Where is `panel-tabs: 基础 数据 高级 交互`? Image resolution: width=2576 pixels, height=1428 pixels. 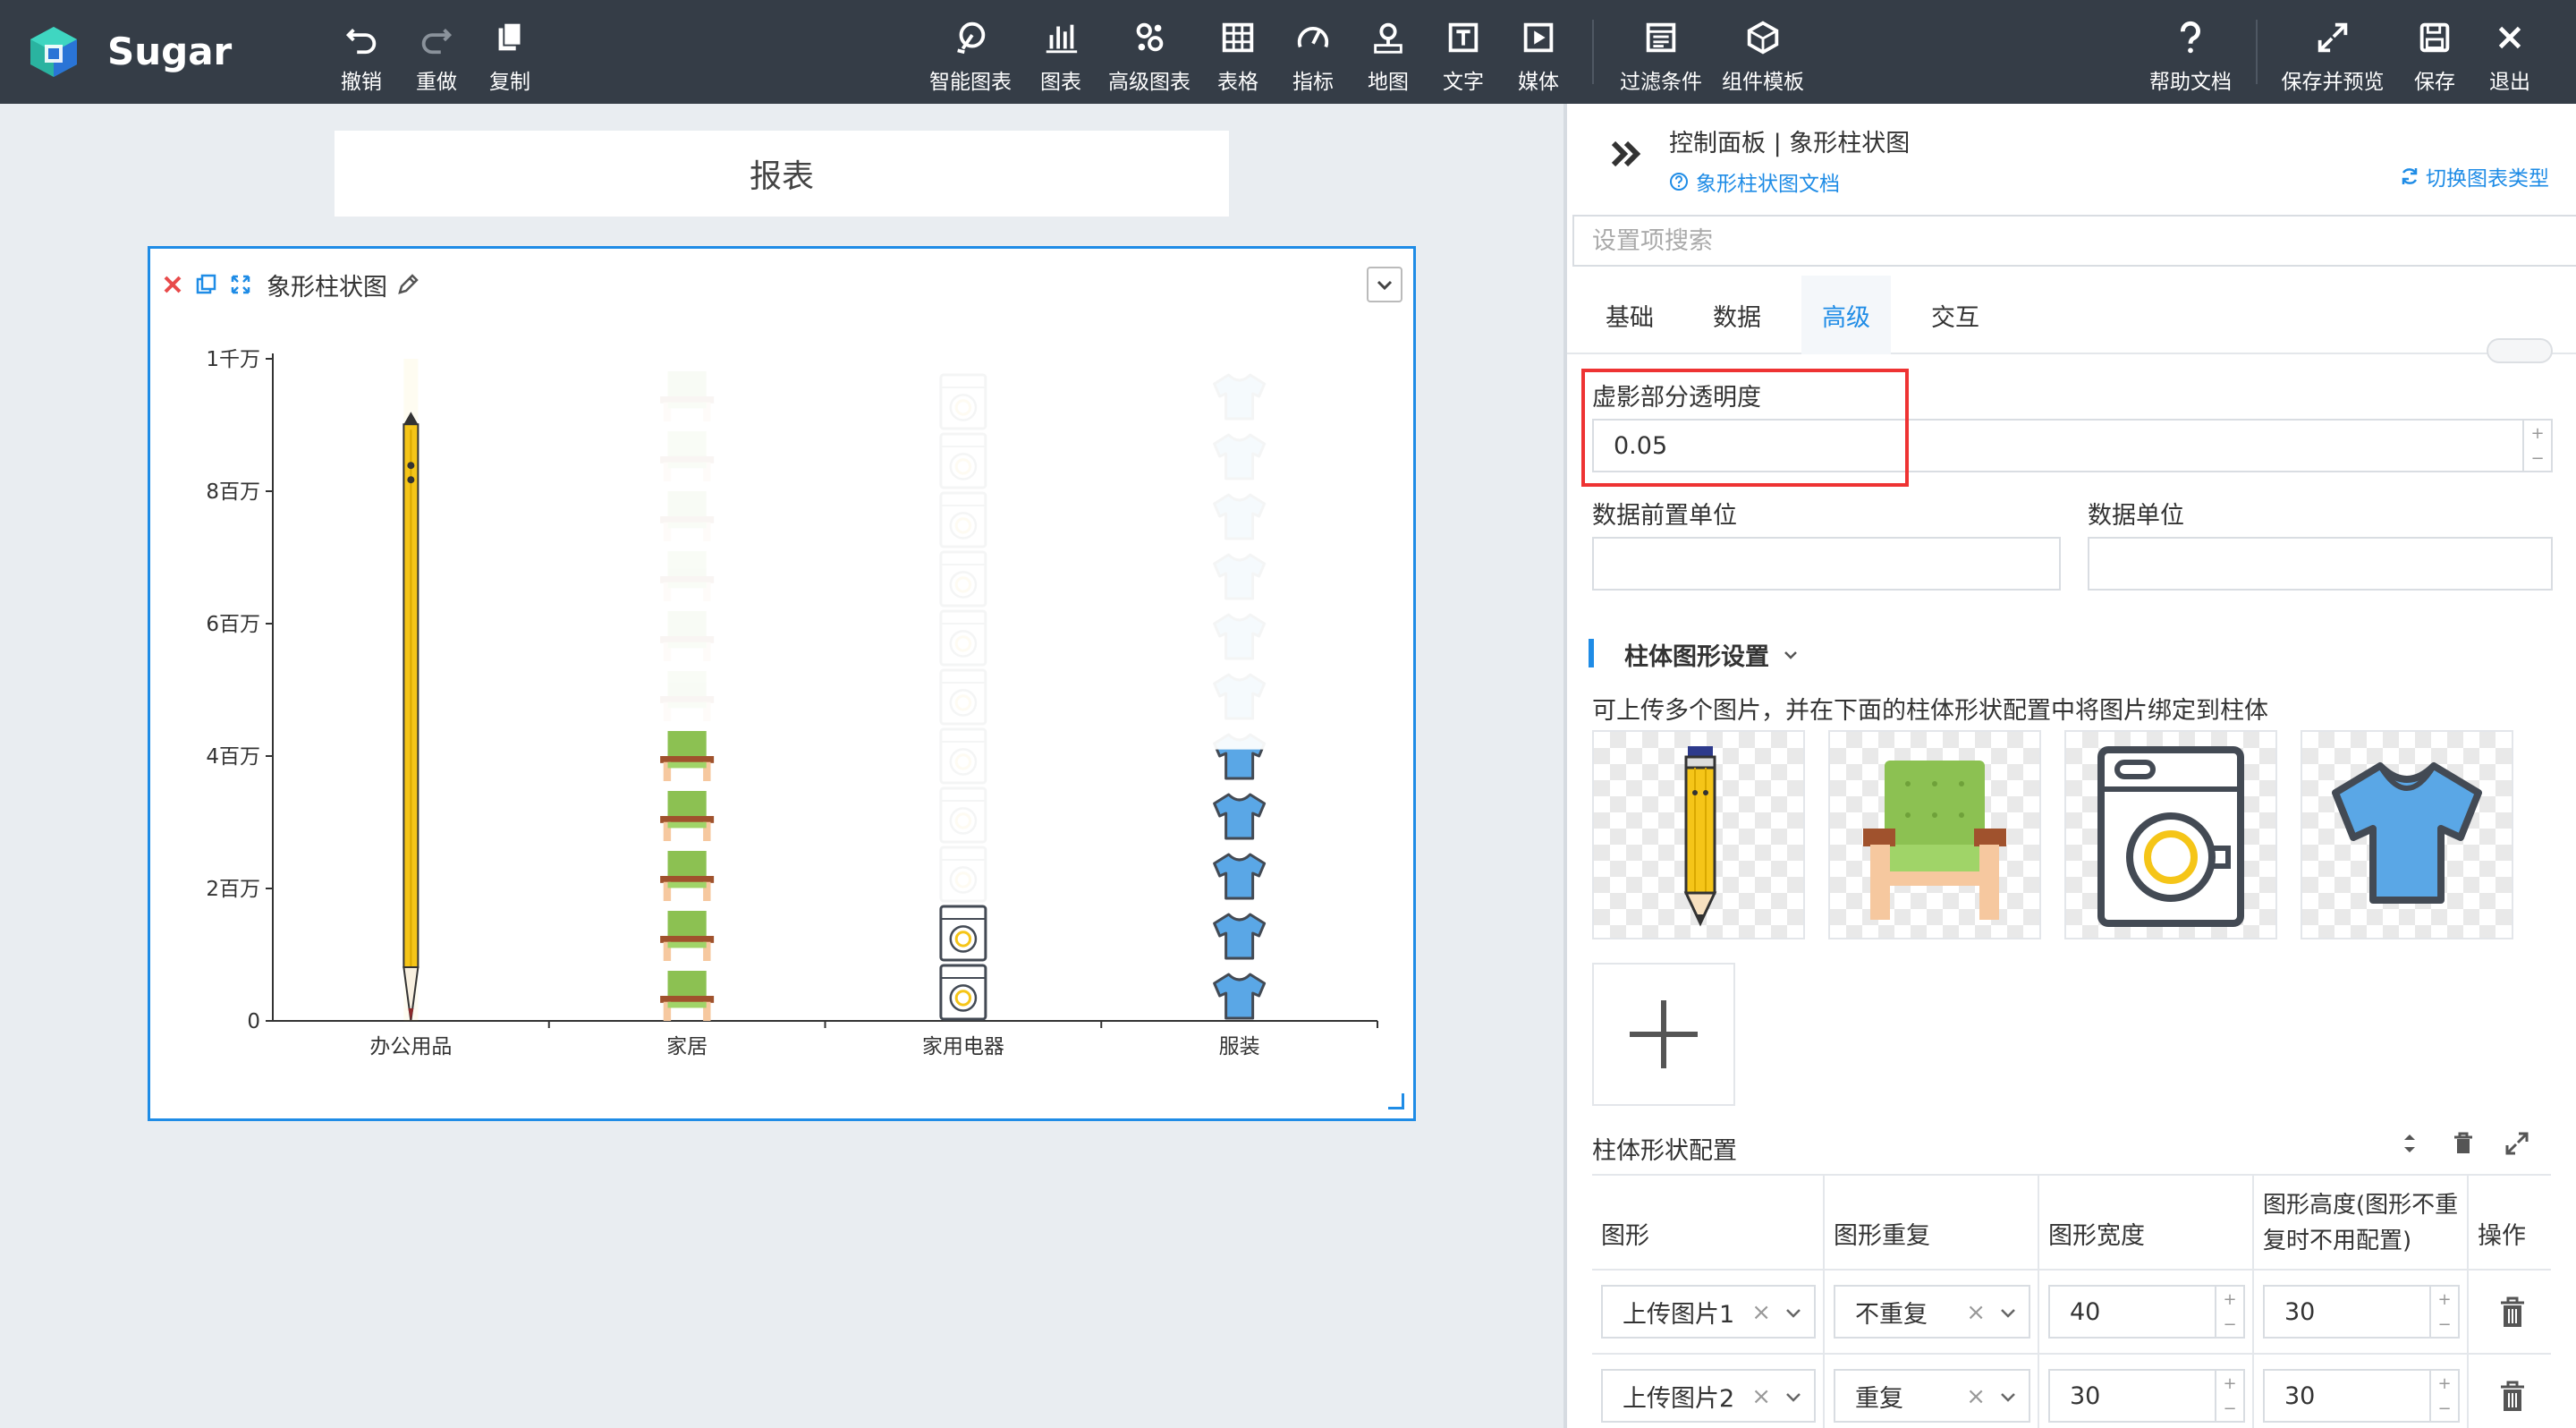 panel-tabs: 基础 数据 高级 交互 is located at coordinates (2071, 315).